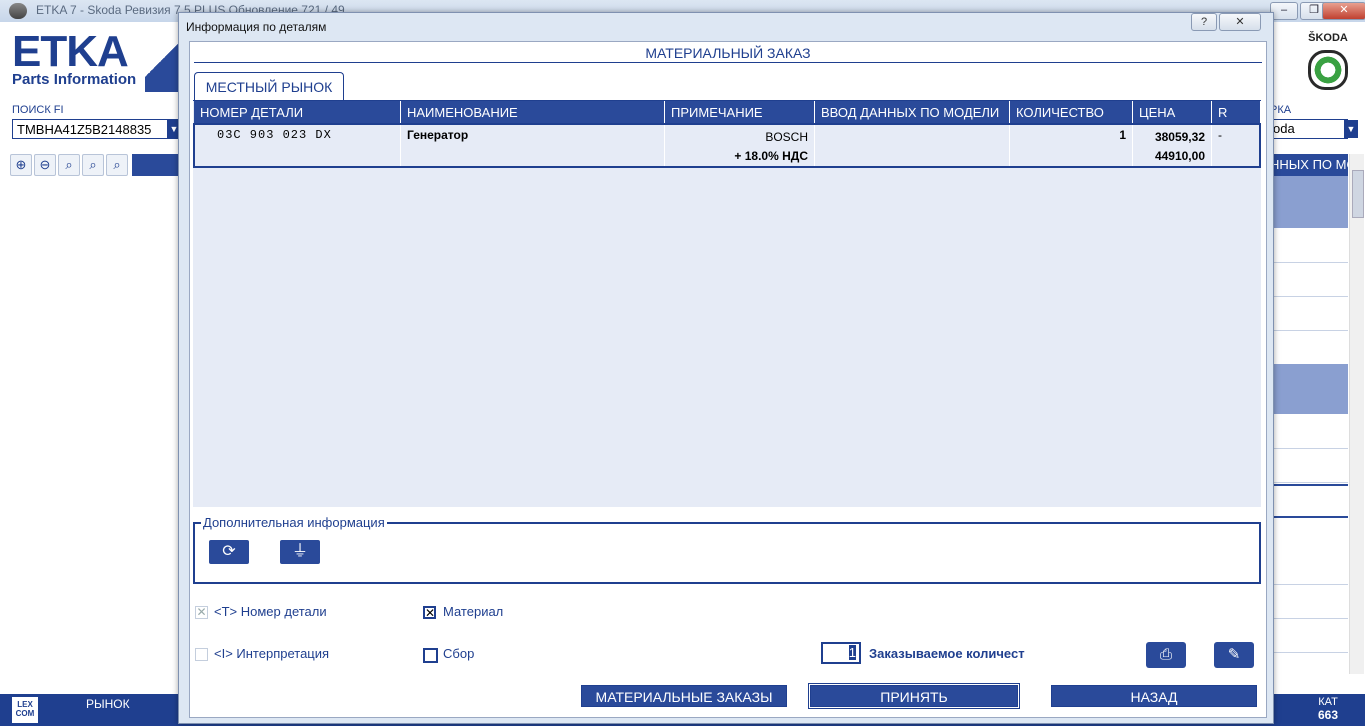  Describe the element at coordinates (45, 165) in the screenshot. I see `zoom-out-icon: ⊖` at that location.